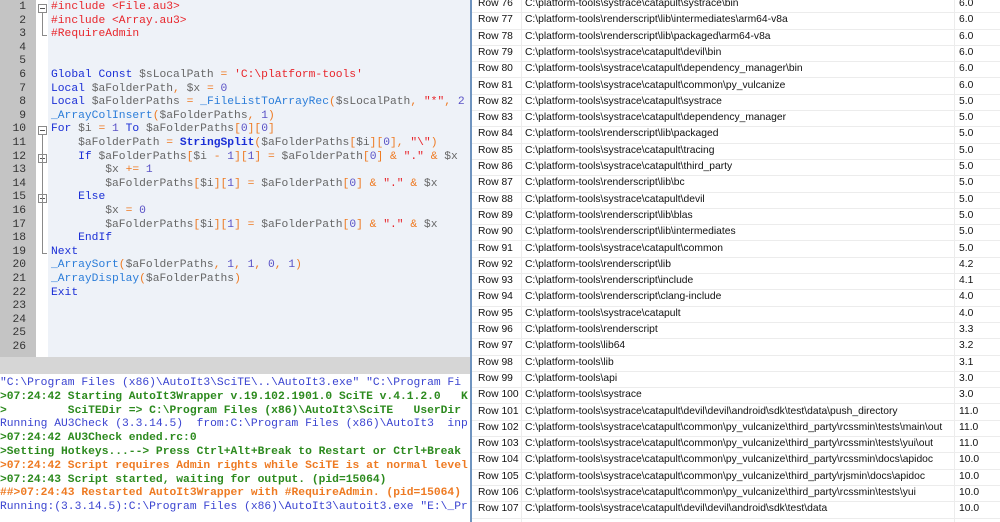 The image size is (1000, 522). I want to click on code-line: 16 $x = 0, so click(240, 212).